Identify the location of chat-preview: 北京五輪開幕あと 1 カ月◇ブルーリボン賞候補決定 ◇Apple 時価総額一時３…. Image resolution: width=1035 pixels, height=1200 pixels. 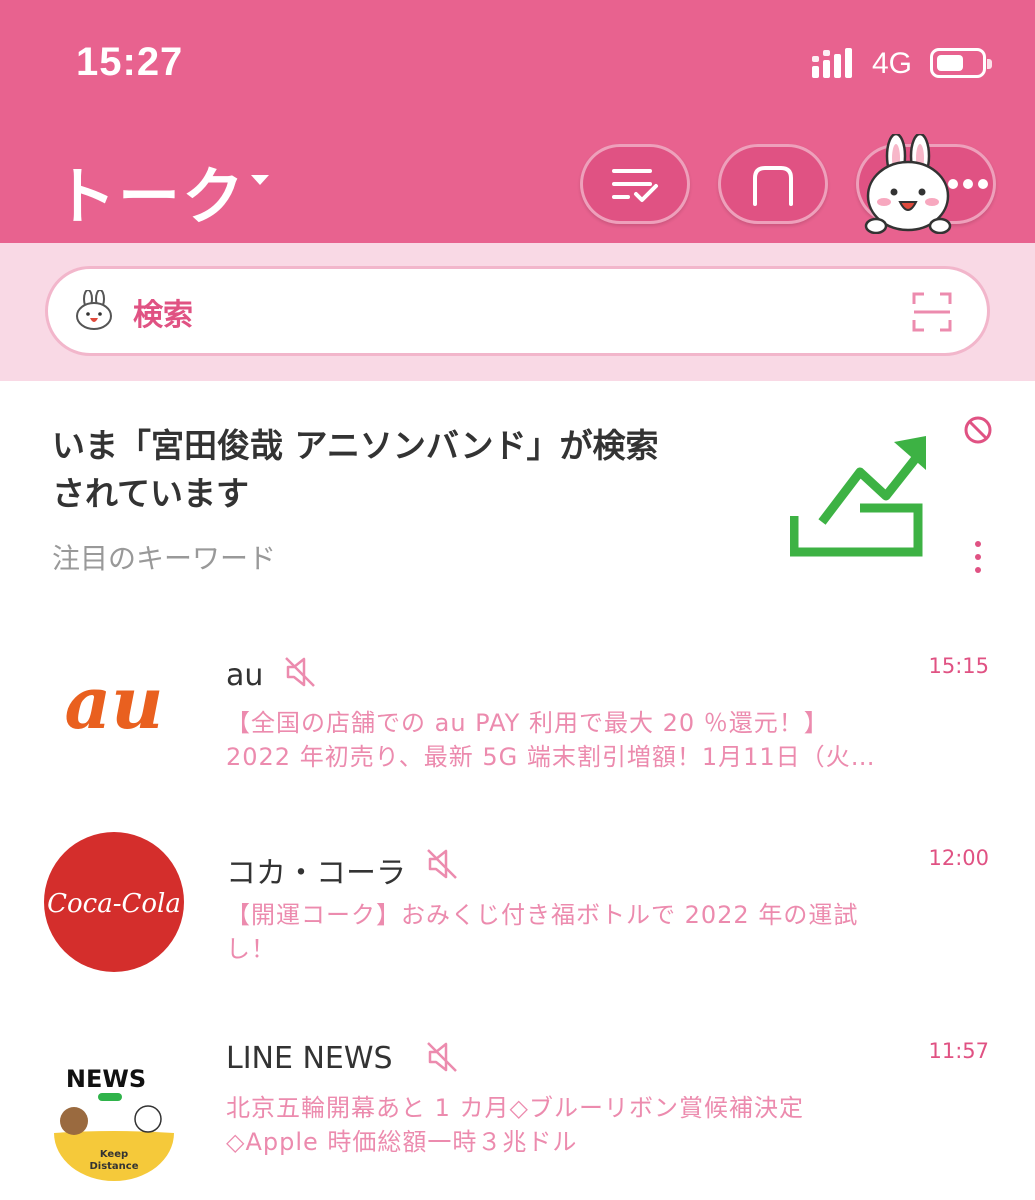
(515, 1125).